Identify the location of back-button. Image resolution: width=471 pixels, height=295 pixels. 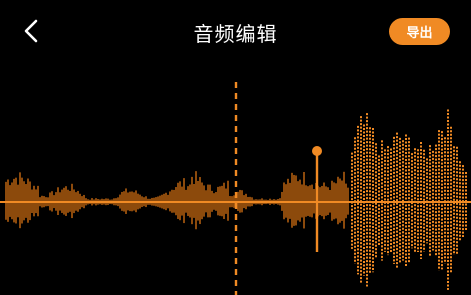
(31, 31).